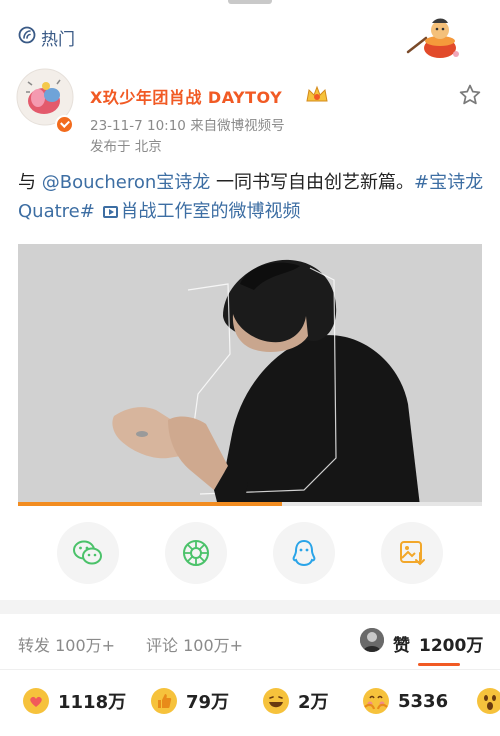  Describe the element at coordinates (470, 95) in the screenshot. I see `favorite-star-icon` at that location.